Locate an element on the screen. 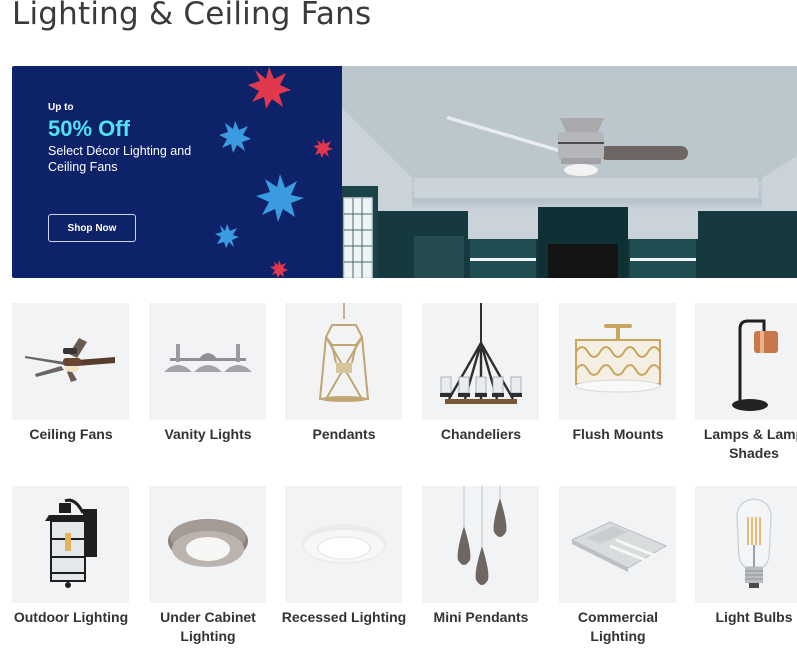 This screenshot has width=797, height=652. category-vanity-lights: Vanity Lights is located at coordinates (207, 373).